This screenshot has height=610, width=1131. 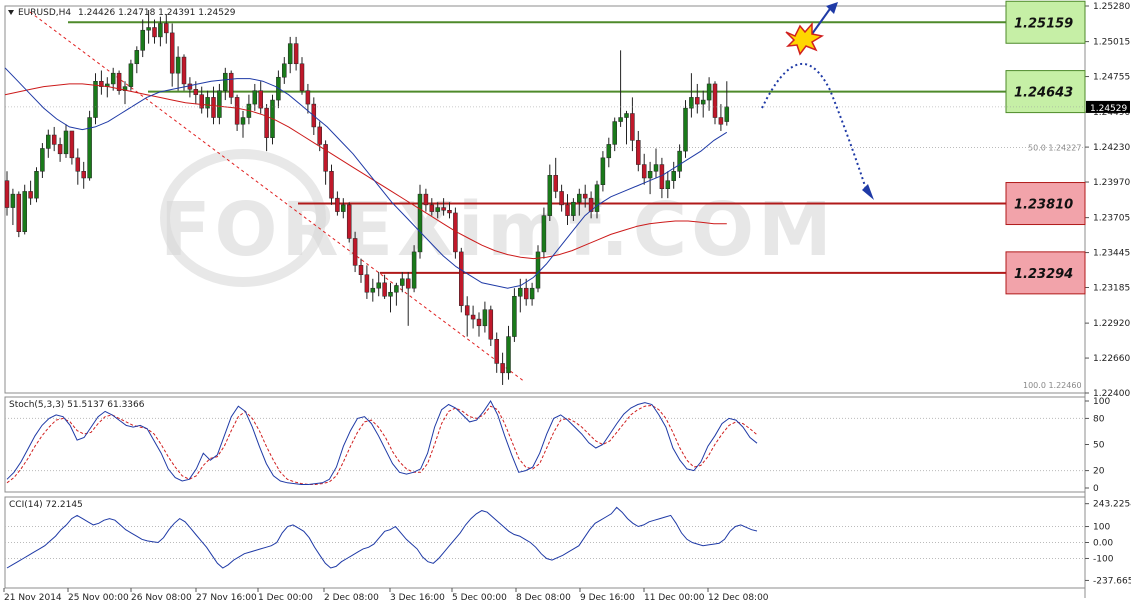 I want to click on x-tick-label: 27 Nov 16:00, so click(x=226, y=598).